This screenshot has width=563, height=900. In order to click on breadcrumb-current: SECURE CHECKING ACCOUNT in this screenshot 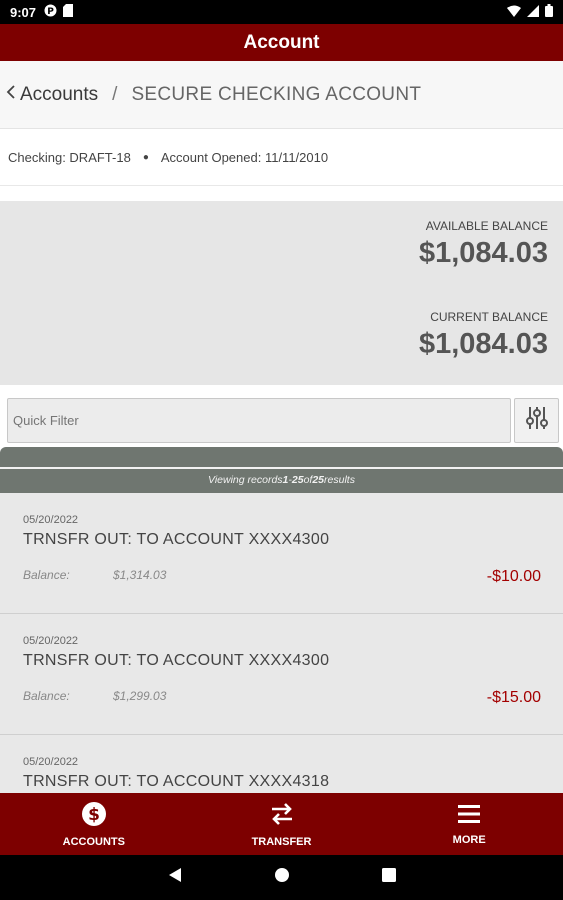, I will do `click(276, 94)`.